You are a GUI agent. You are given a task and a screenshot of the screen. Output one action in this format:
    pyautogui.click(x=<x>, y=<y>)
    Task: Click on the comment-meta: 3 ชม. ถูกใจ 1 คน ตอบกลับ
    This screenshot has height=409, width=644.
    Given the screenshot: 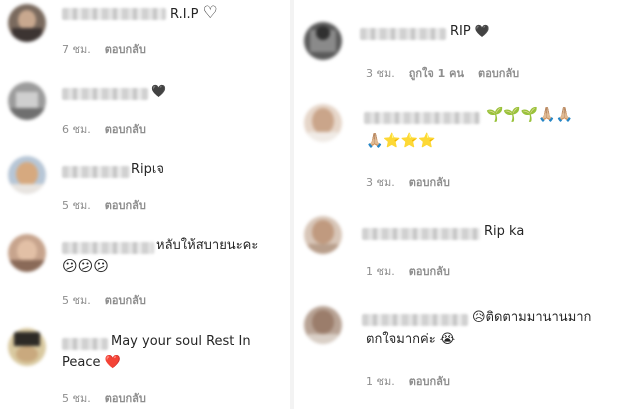 What is the action you would take?
    pyautogui.click(x=442, y=73)
    